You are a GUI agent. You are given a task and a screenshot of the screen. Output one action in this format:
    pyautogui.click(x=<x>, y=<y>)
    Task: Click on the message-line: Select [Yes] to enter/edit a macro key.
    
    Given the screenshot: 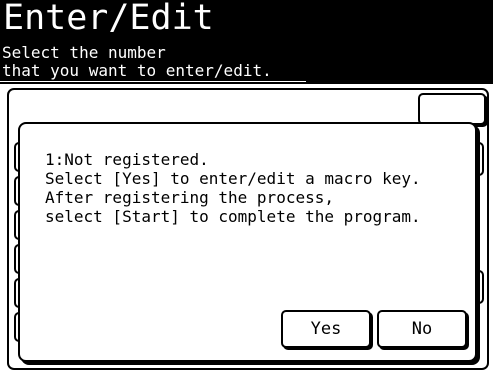 What is the action you would take?
    pyautogui.click(x=233, y=178)
    